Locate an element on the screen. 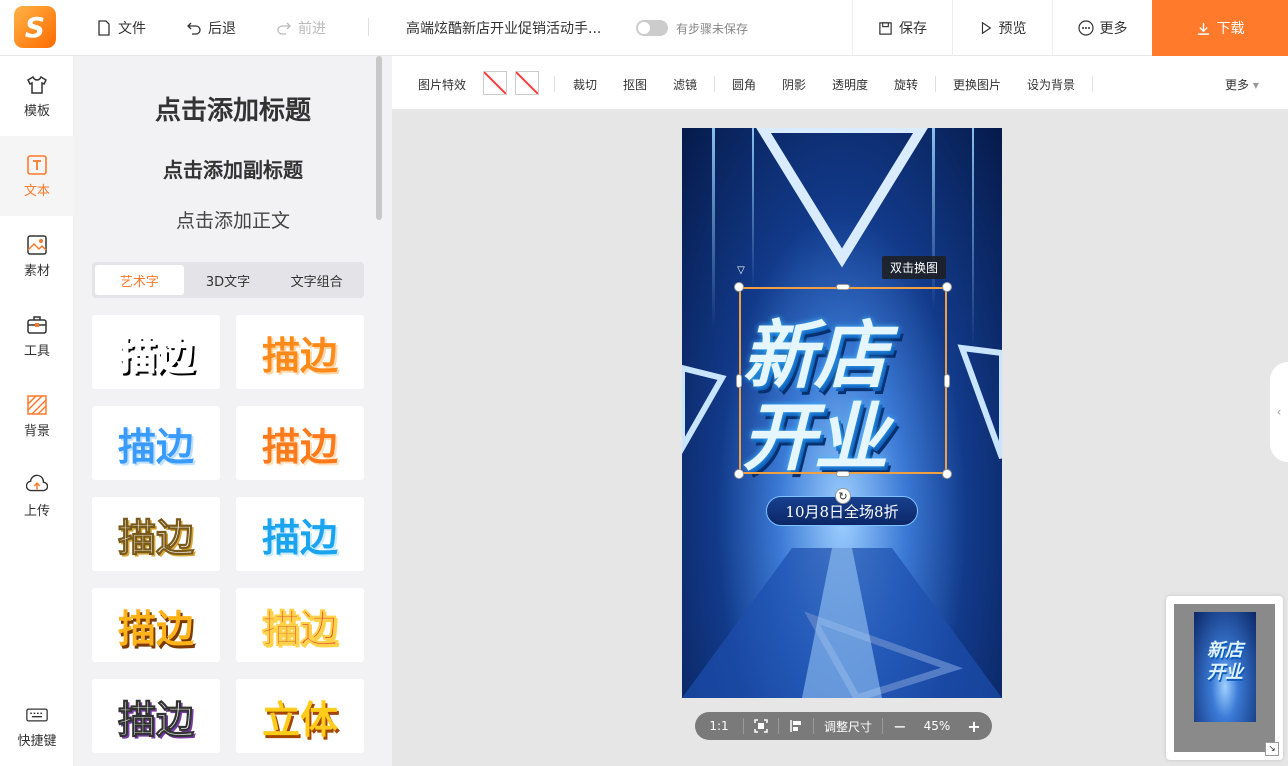 The height and width of the screenshot is (766, 1288). toolbar-more-button: 更多 ▾ is located at coordinates (1242, 84).